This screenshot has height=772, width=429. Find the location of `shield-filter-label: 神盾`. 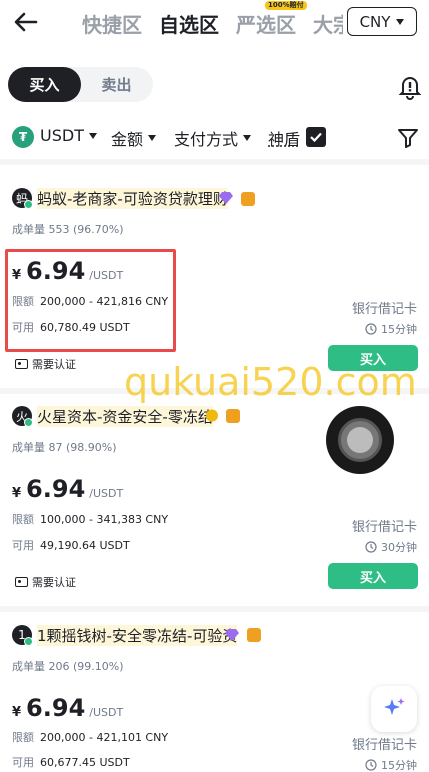

shield-filter-label: 神盾 is located at coordinates (284, 138).